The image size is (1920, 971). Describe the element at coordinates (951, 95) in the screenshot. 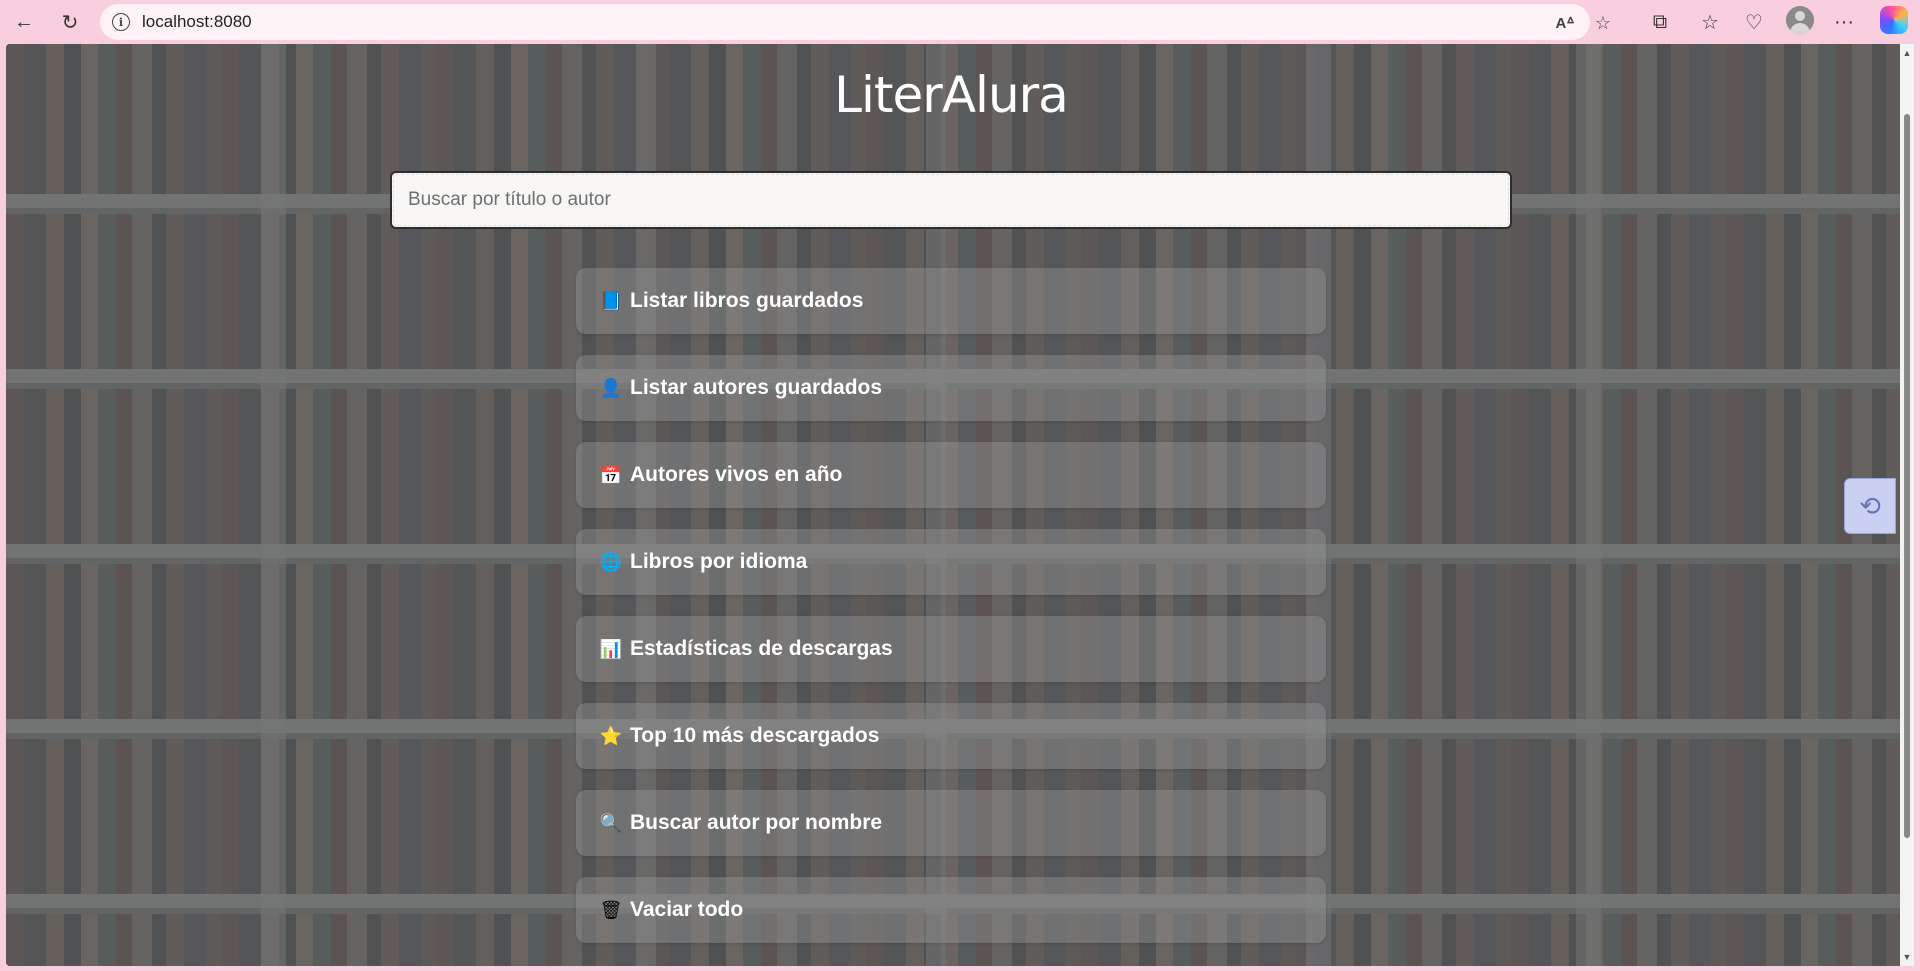

I see `page-title: LiterAlura` at that location.